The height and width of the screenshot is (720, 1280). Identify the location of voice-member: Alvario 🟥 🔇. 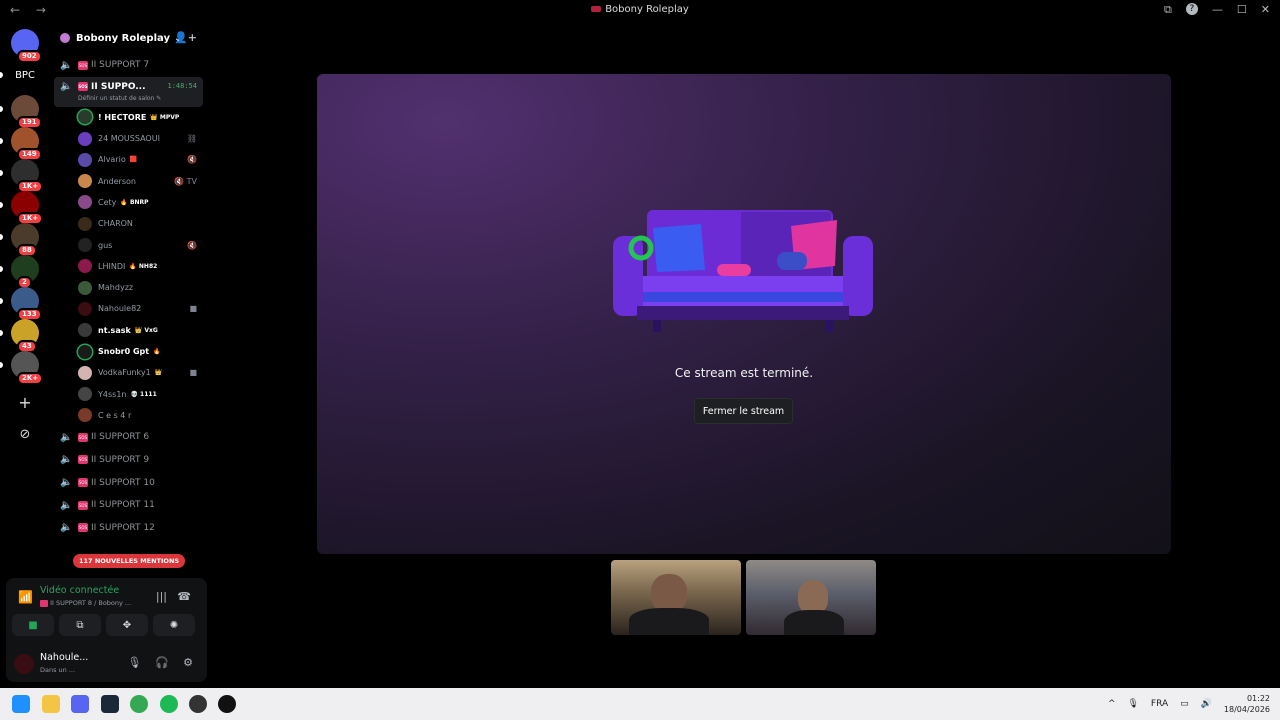
(128, 159).